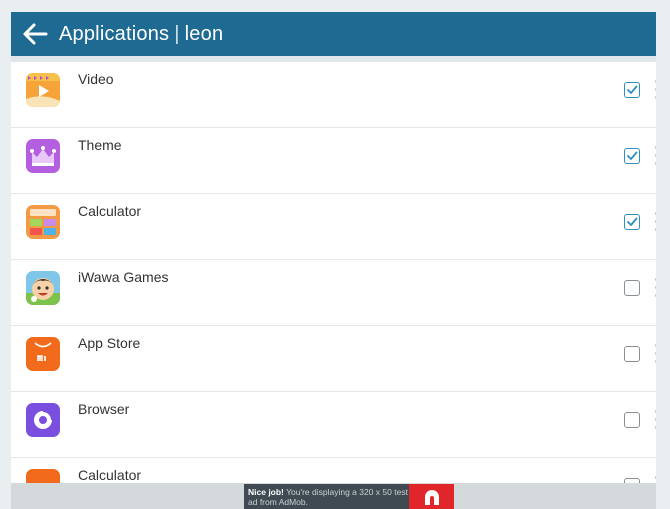 The image size is (670, 509). What do you see at coordinates (333, 359) in the screenshot?
I see `list-item: App Store` at bounding box center [333, 359].